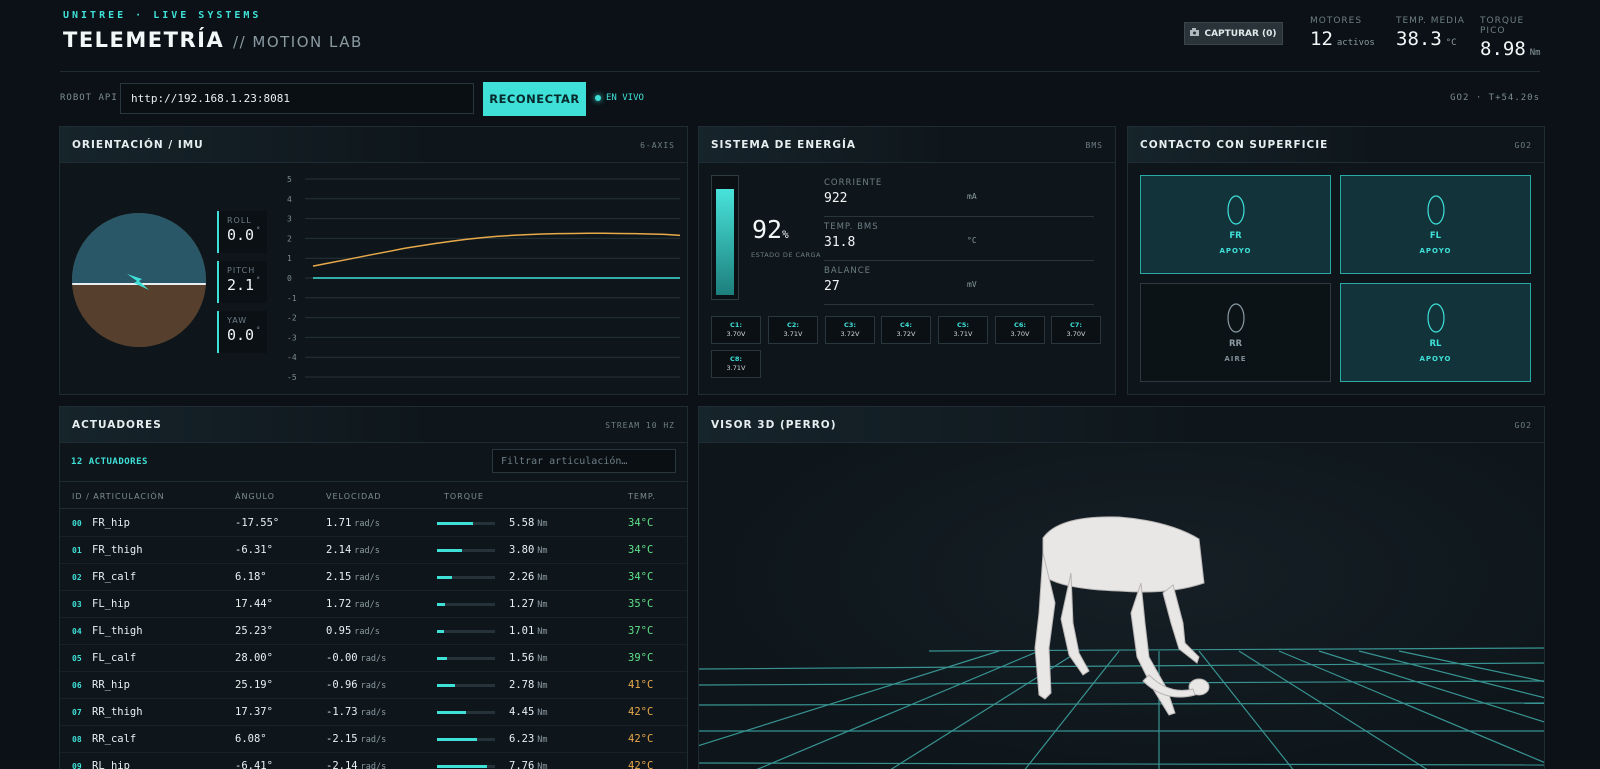 The height and width of the screenshot is (769, 1600). I want to click on joint-velocity-value: -2.14, so click(342, 764).